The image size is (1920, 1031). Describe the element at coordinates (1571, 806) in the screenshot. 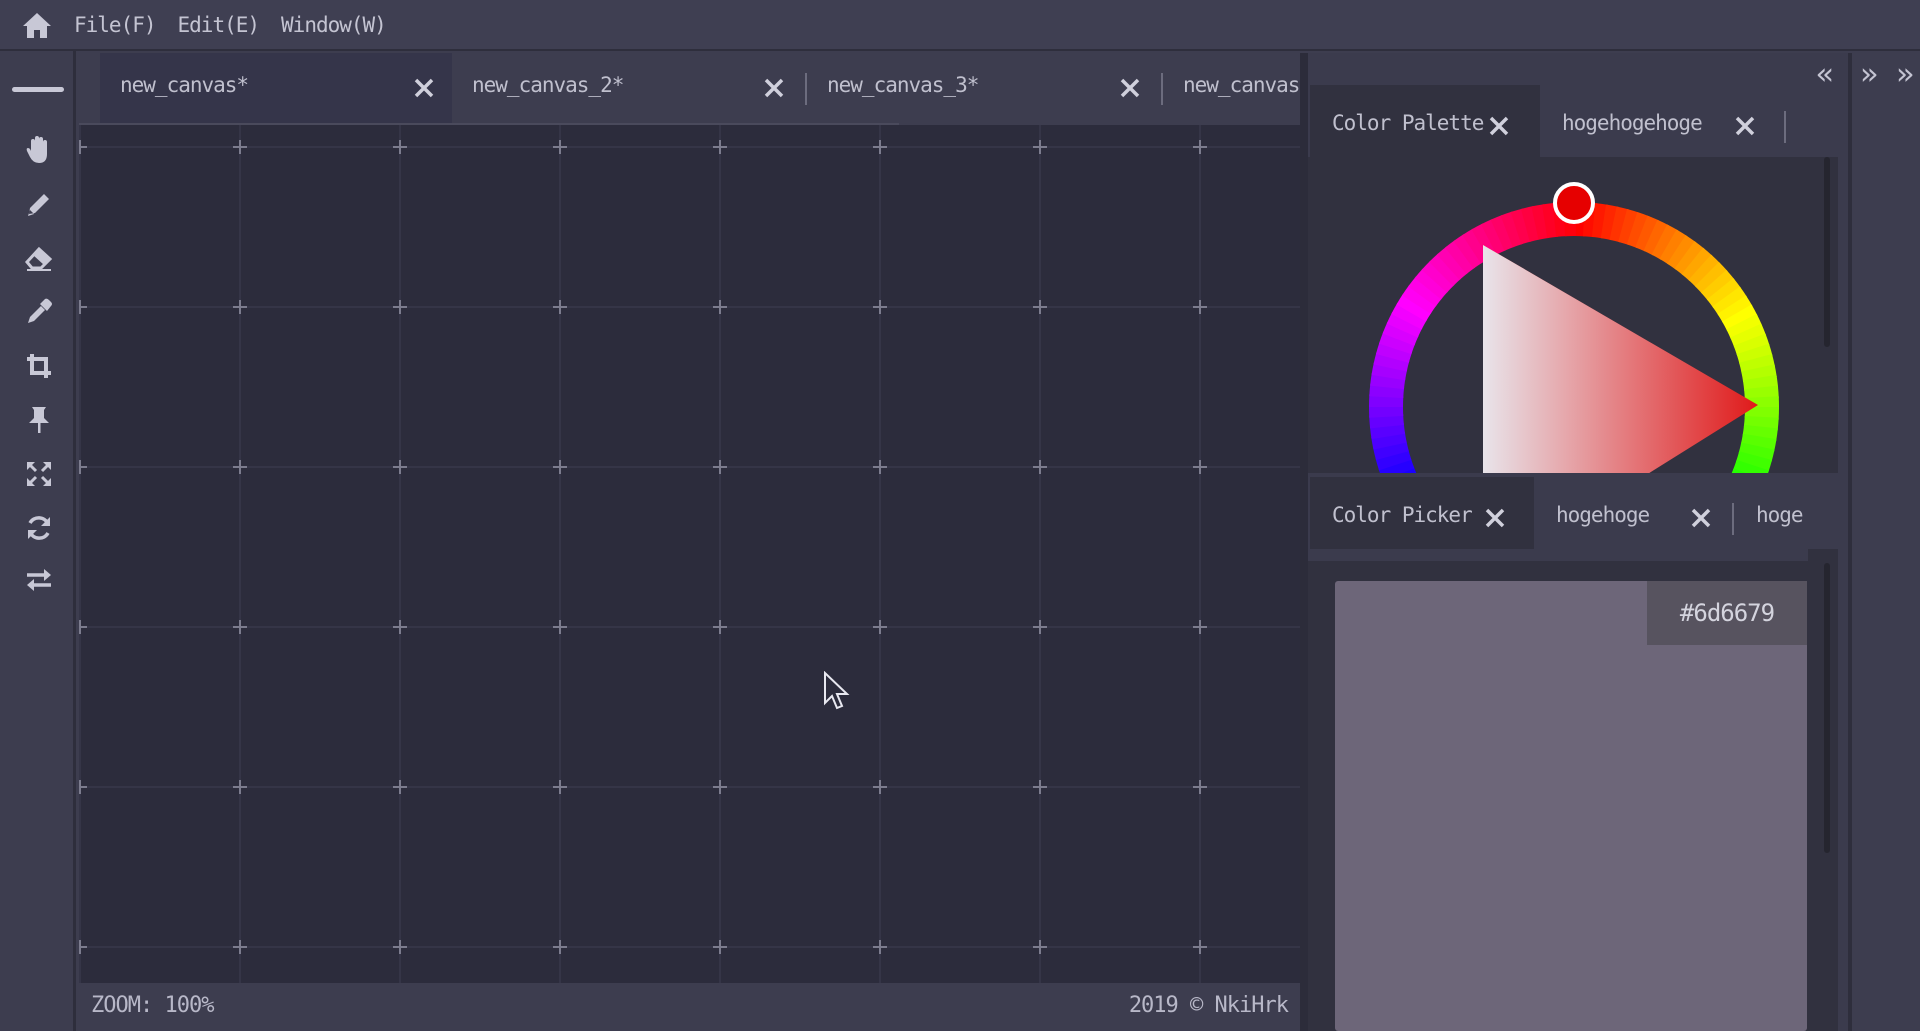

I see `color-swatch: #6d6679` at that location.